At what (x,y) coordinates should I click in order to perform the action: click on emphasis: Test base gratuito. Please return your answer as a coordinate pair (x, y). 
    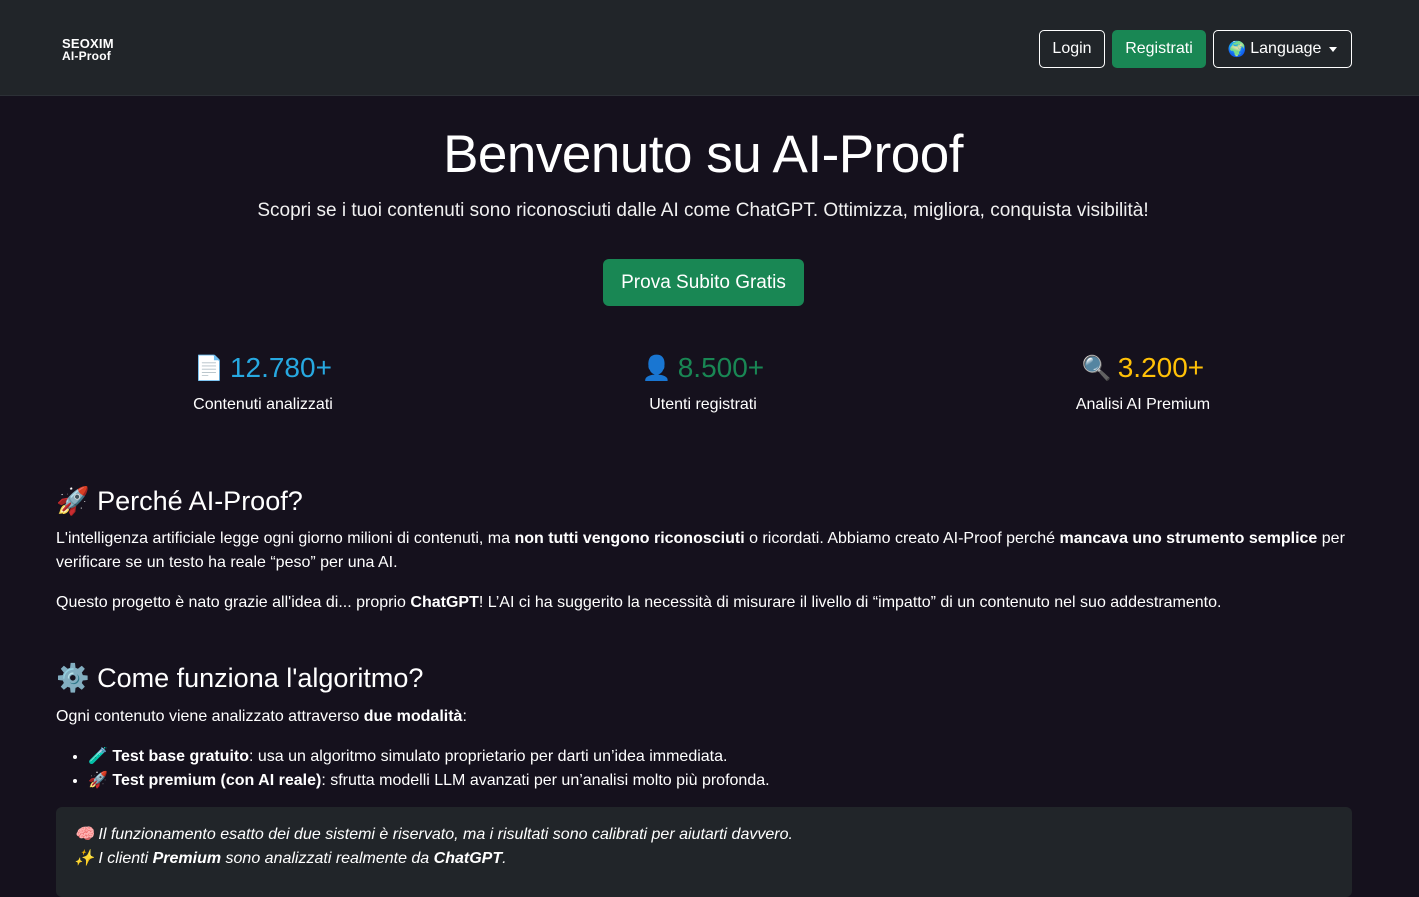
    Looking at the image, I should click on (180, 756).